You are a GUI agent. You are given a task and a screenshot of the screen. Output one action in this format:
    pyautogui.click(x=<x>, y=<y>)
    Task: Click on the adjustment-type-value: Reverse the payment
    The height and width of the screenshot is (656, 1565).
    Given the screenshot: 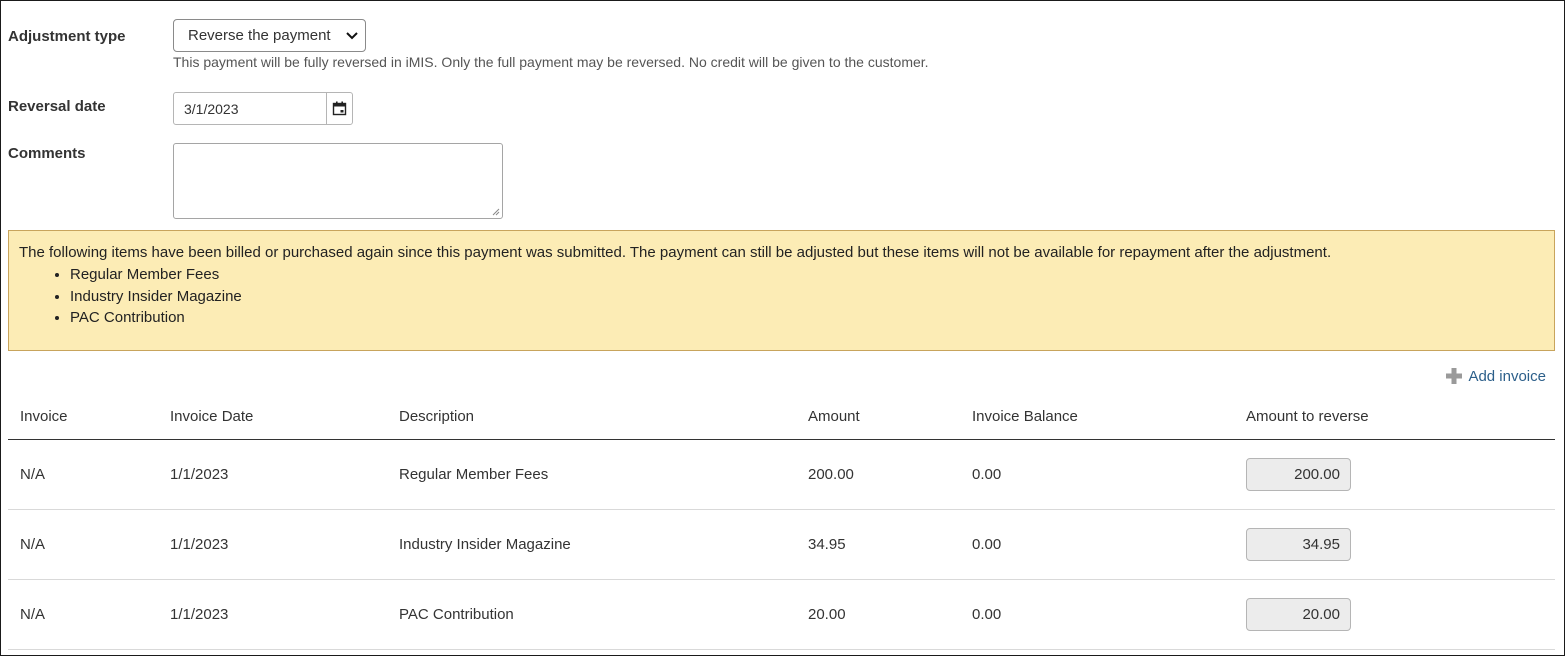 What is the action you would take?
    pyautogui.click(x=259, y=35)
    